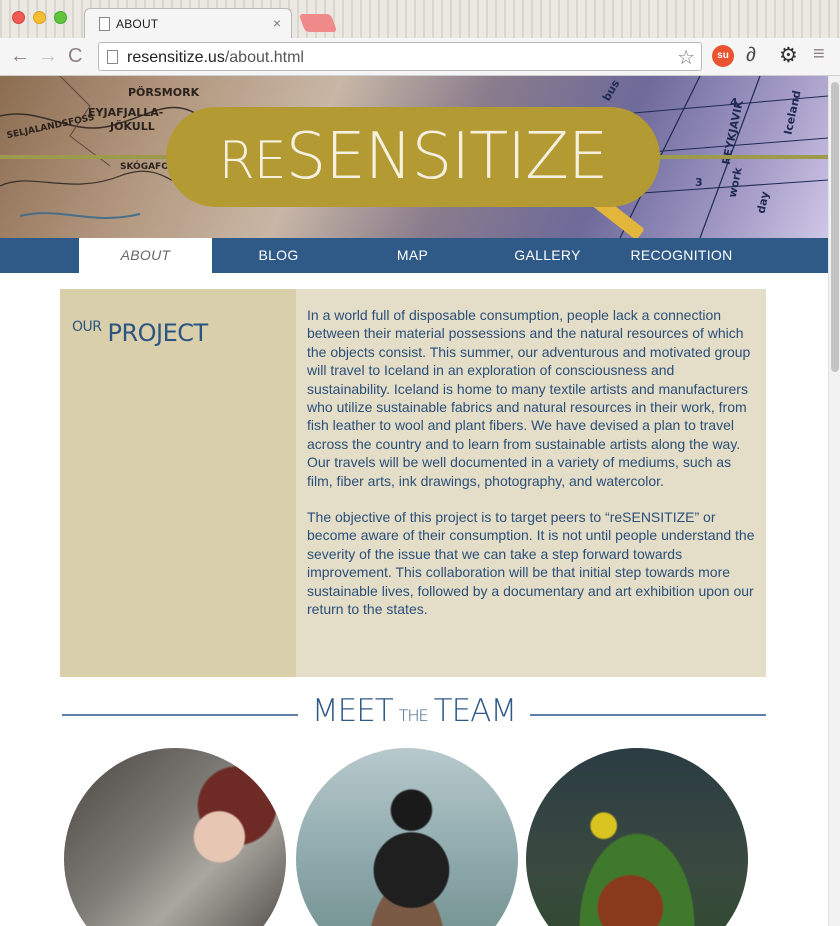 This screenshot has height=926, width=840. I want to click on bookmark-star-icon: ☆, so click(686, 57).